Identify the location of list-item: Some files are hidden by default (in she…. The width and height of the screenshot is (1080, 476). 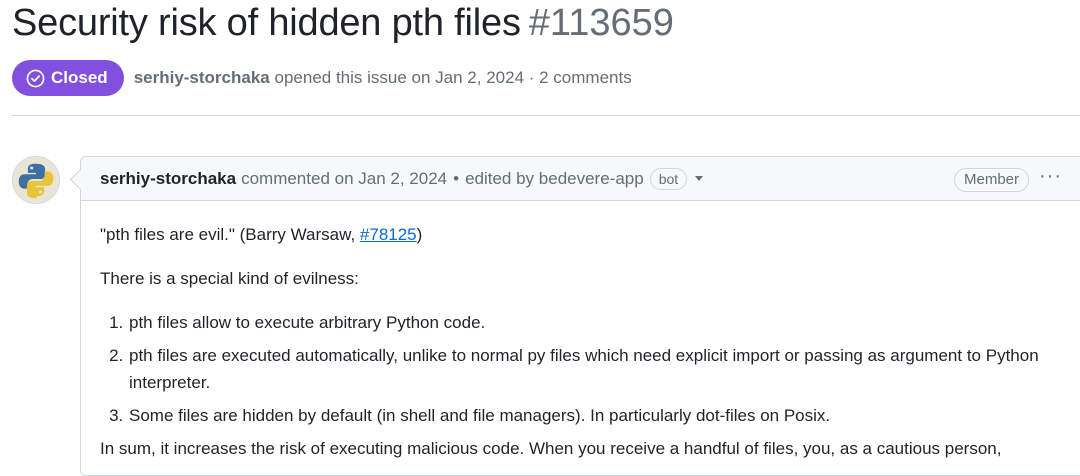
(604, 415).